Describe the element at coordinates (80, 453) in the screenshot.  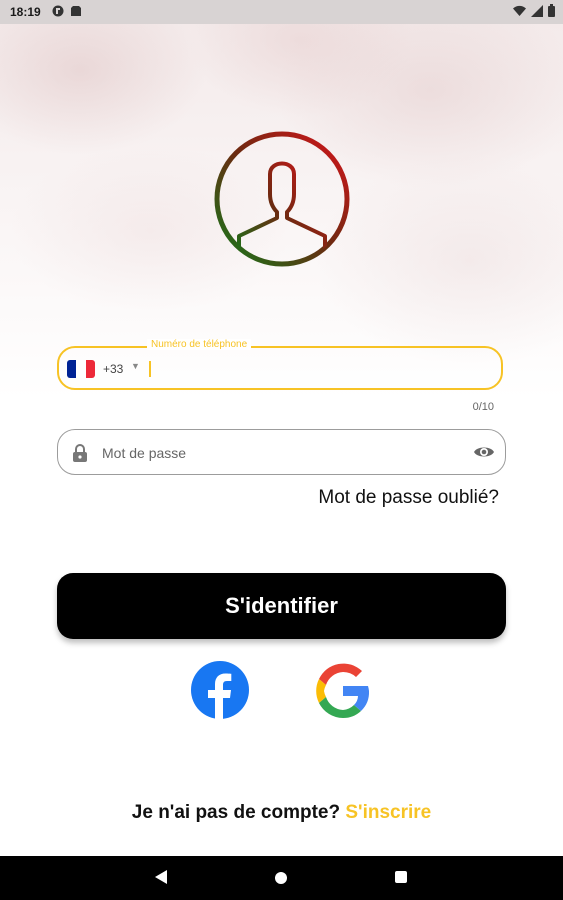
I see `lock-icon` at that location.